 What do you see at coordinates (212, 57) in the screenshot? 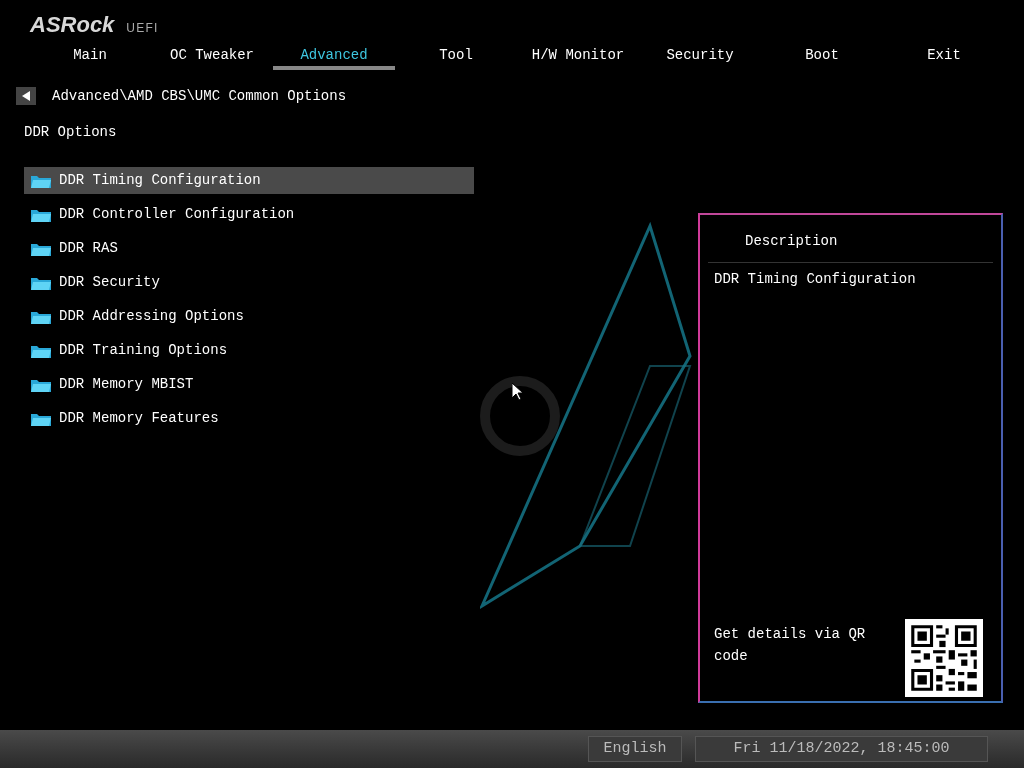
I see `menu-tab: OC Tweaker` at bounding box center [212, 57].